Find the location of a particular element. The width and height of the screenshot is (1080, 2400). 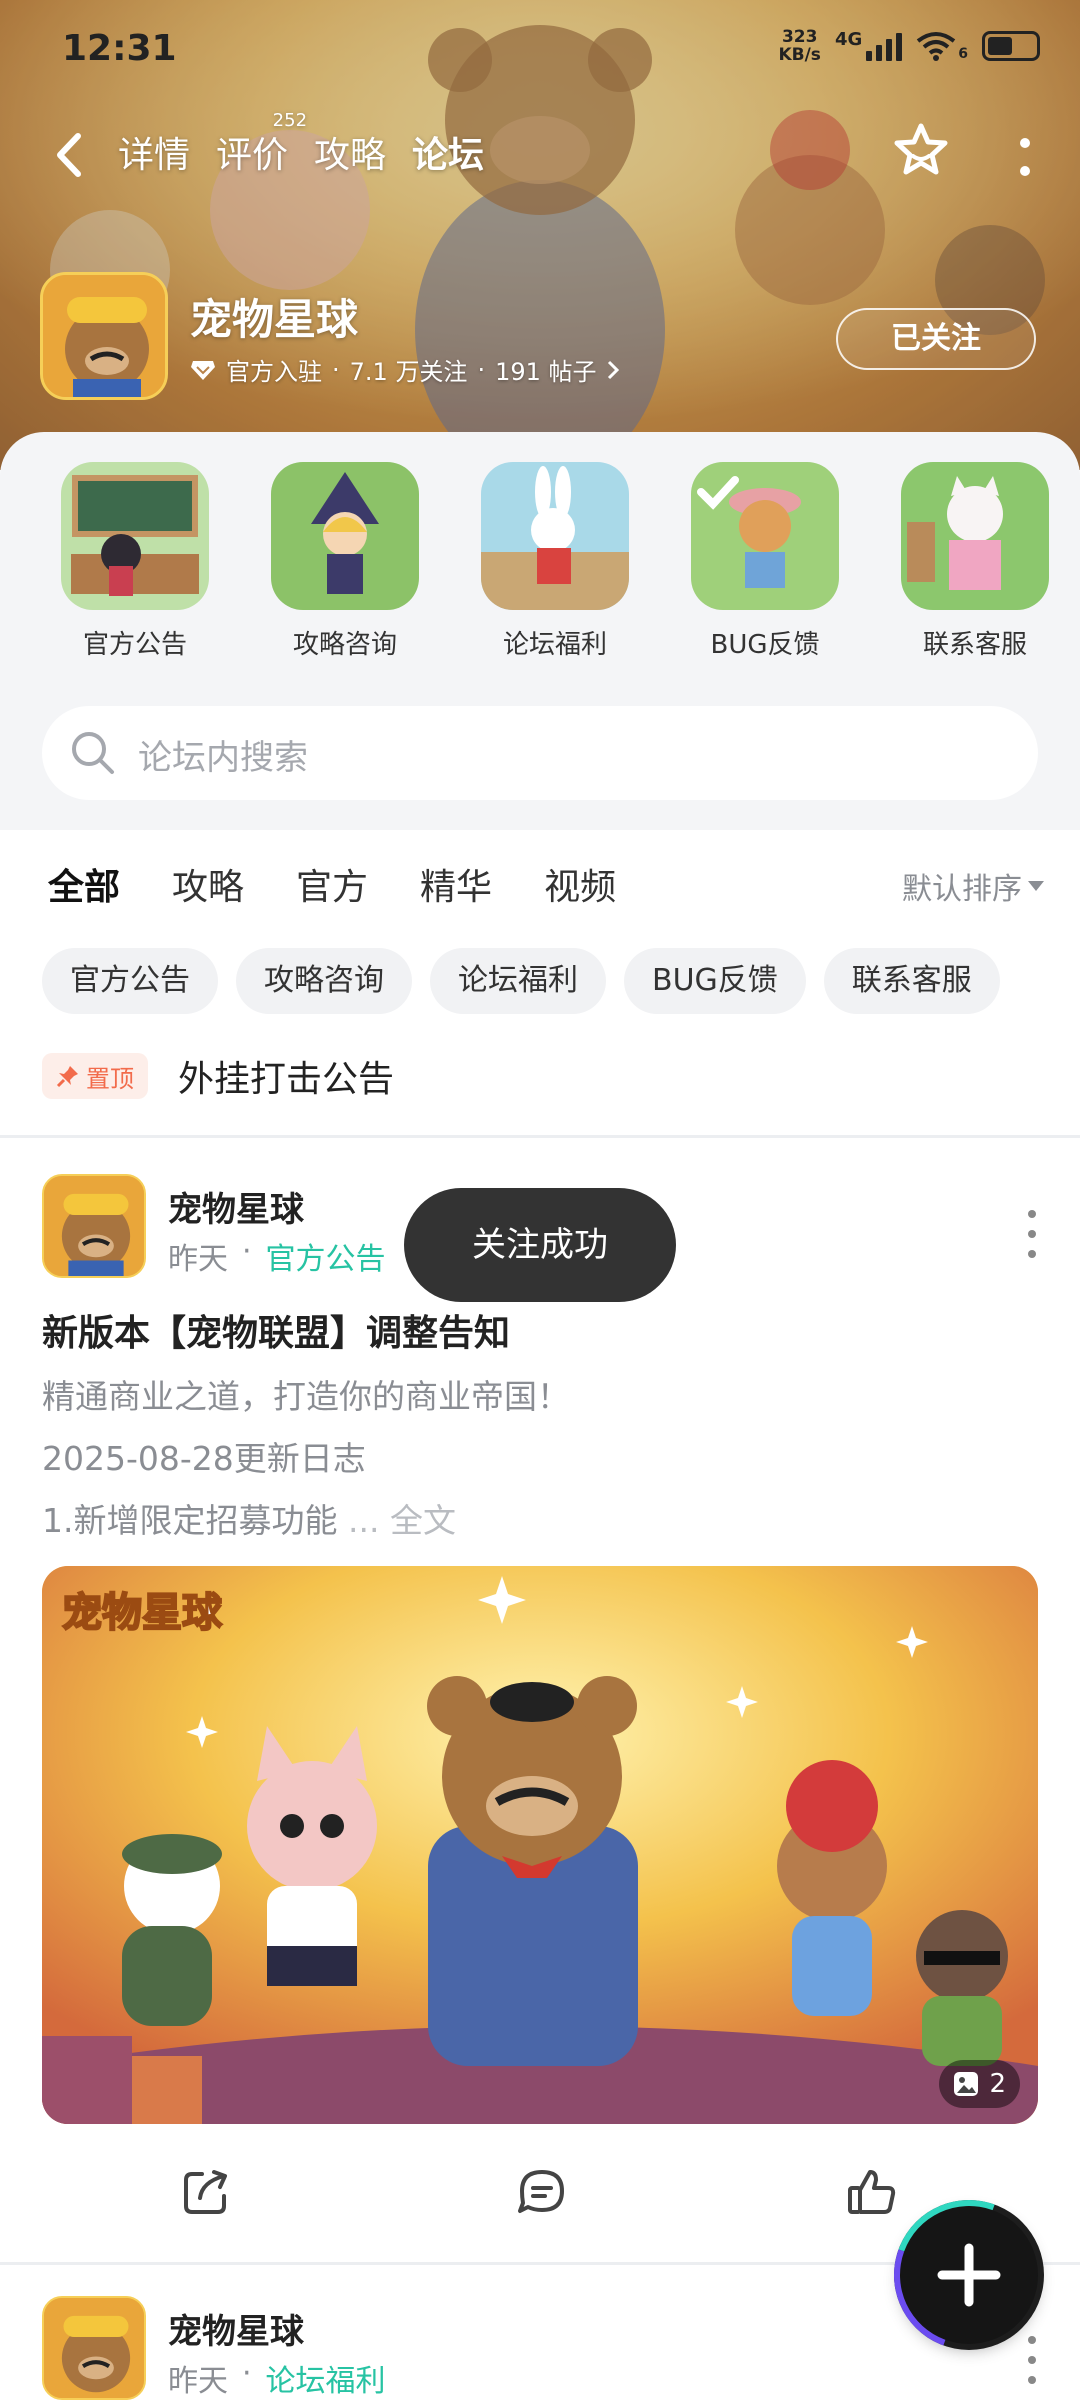

category-label: 论坛福利 is located at coordinates (554, 645).